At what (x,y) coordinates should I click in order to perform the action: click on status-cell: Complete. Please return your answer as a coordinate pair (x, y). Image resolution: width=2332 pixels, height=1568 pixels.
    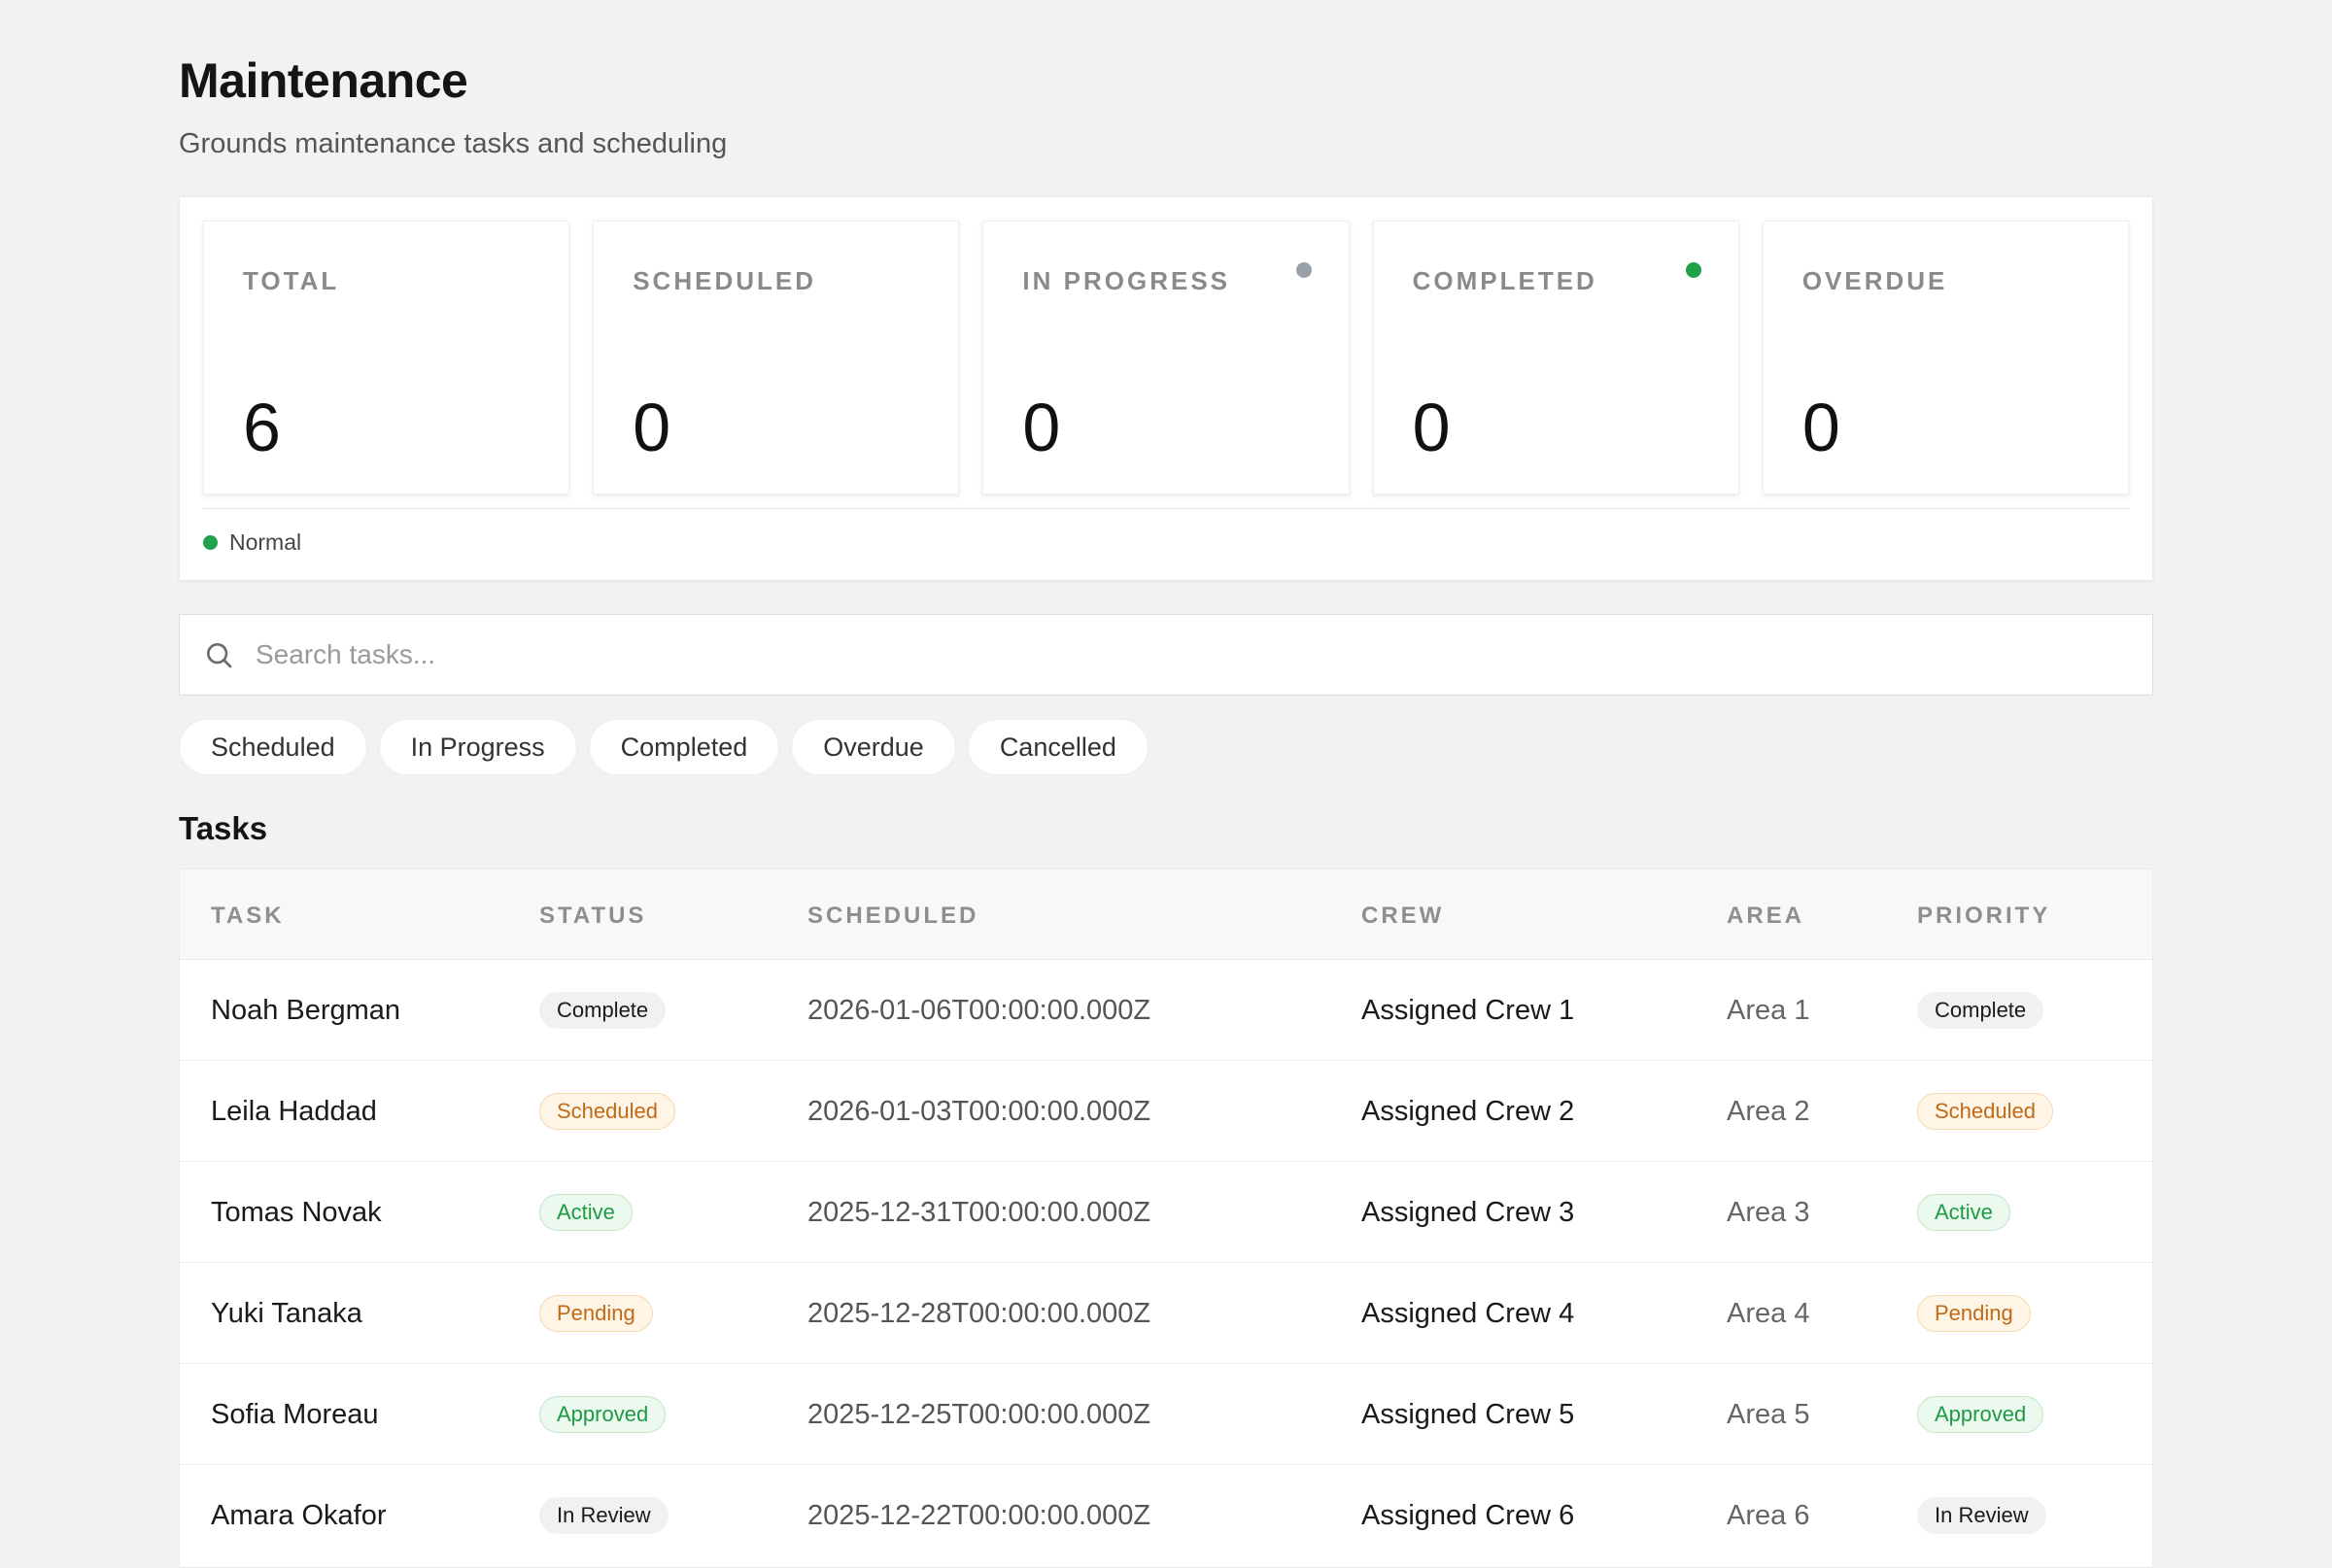
    Looking at the image, I should click on (603, 1010).